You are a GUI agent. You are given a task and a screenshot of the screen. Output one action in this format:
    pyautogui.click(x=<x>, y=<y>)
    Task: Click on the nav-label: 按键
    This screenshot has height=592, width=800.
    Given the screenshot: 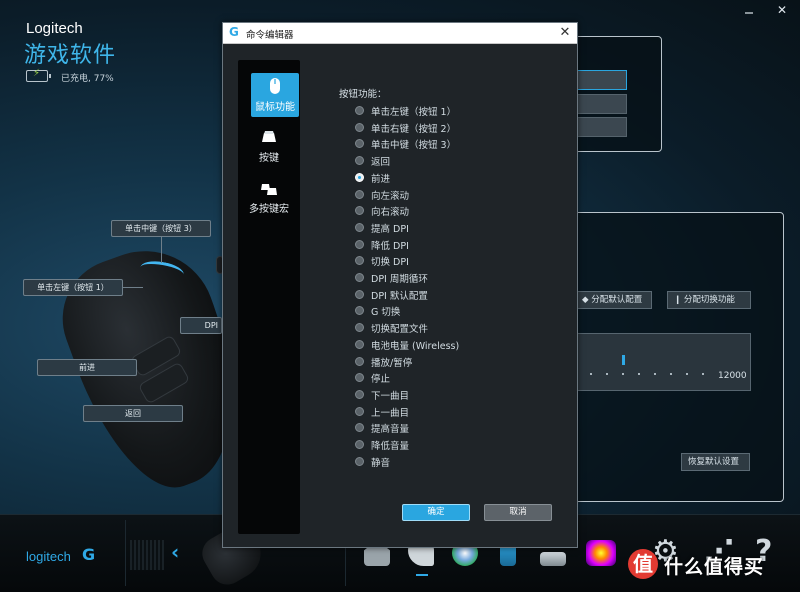 What is the action you would take?
    pyautogui.click(x=269, y=158)
    